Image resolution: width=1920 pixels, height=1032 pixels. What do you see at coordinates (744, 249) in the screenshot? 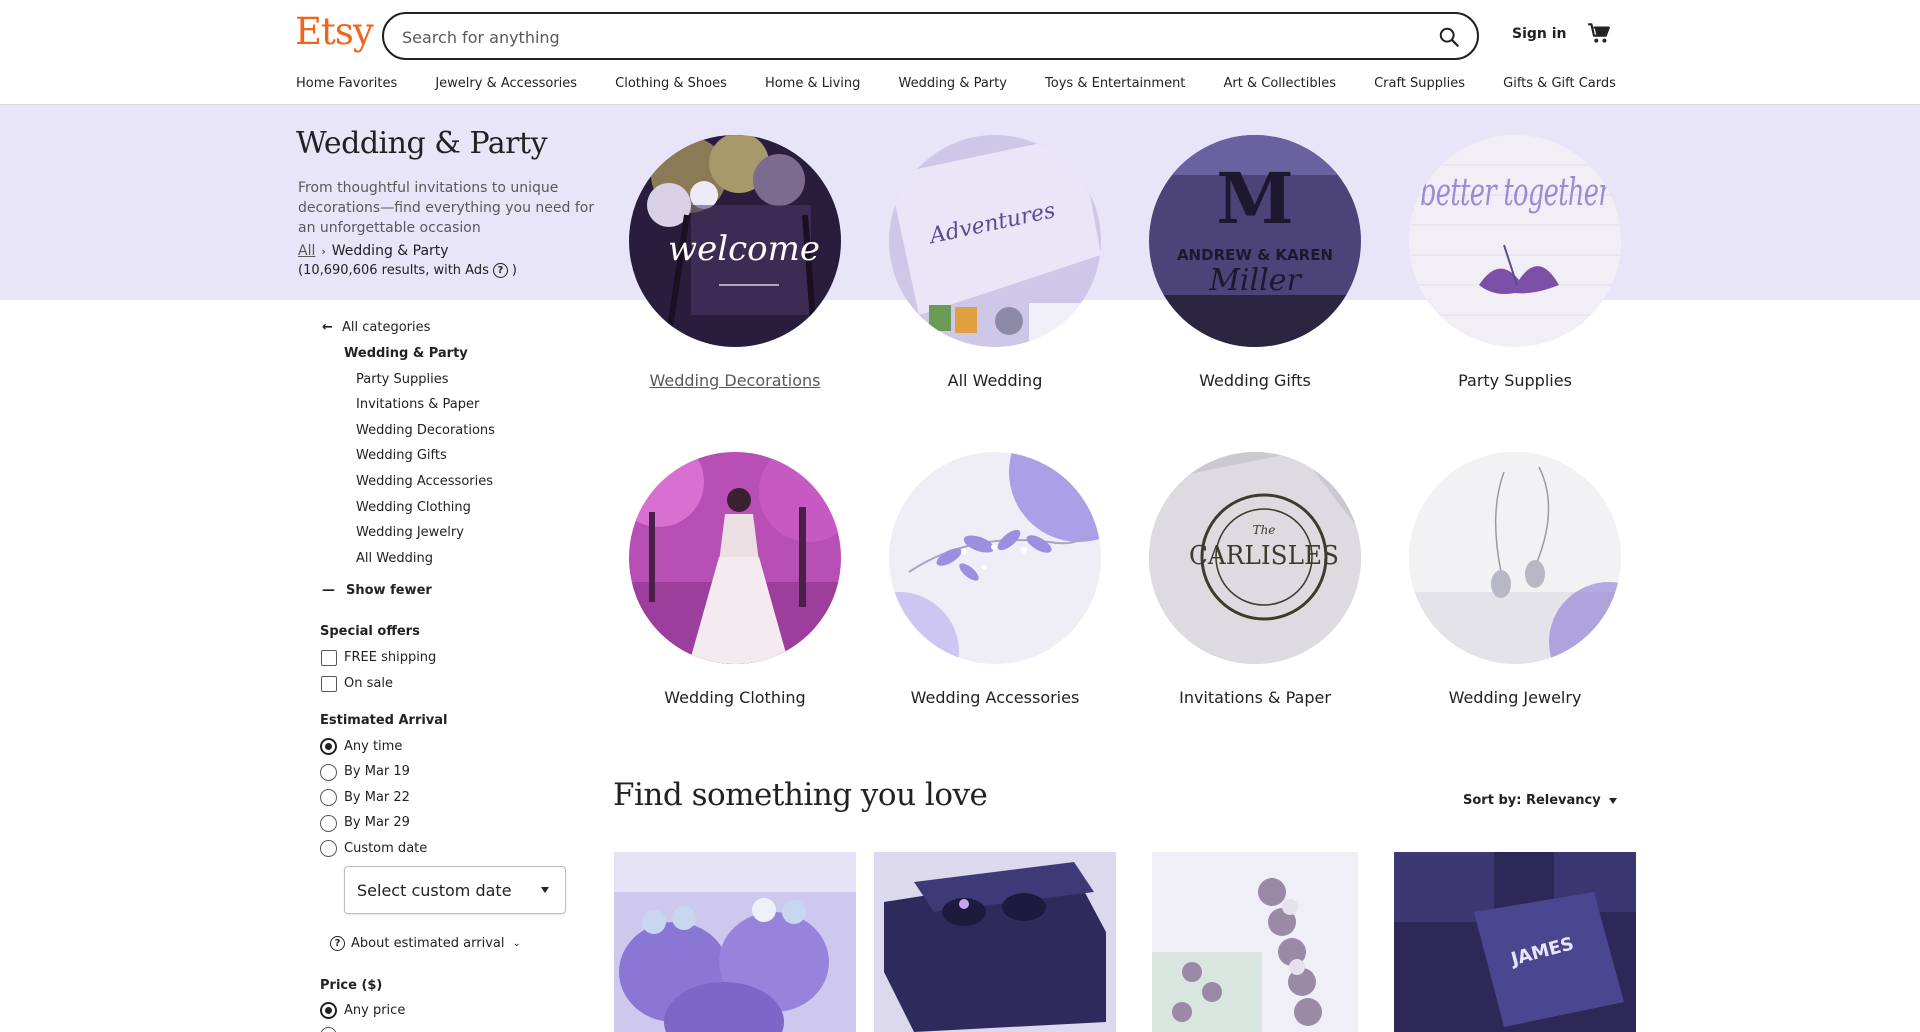
I see `image-caption: welcome` at bounding box center [744, 249].